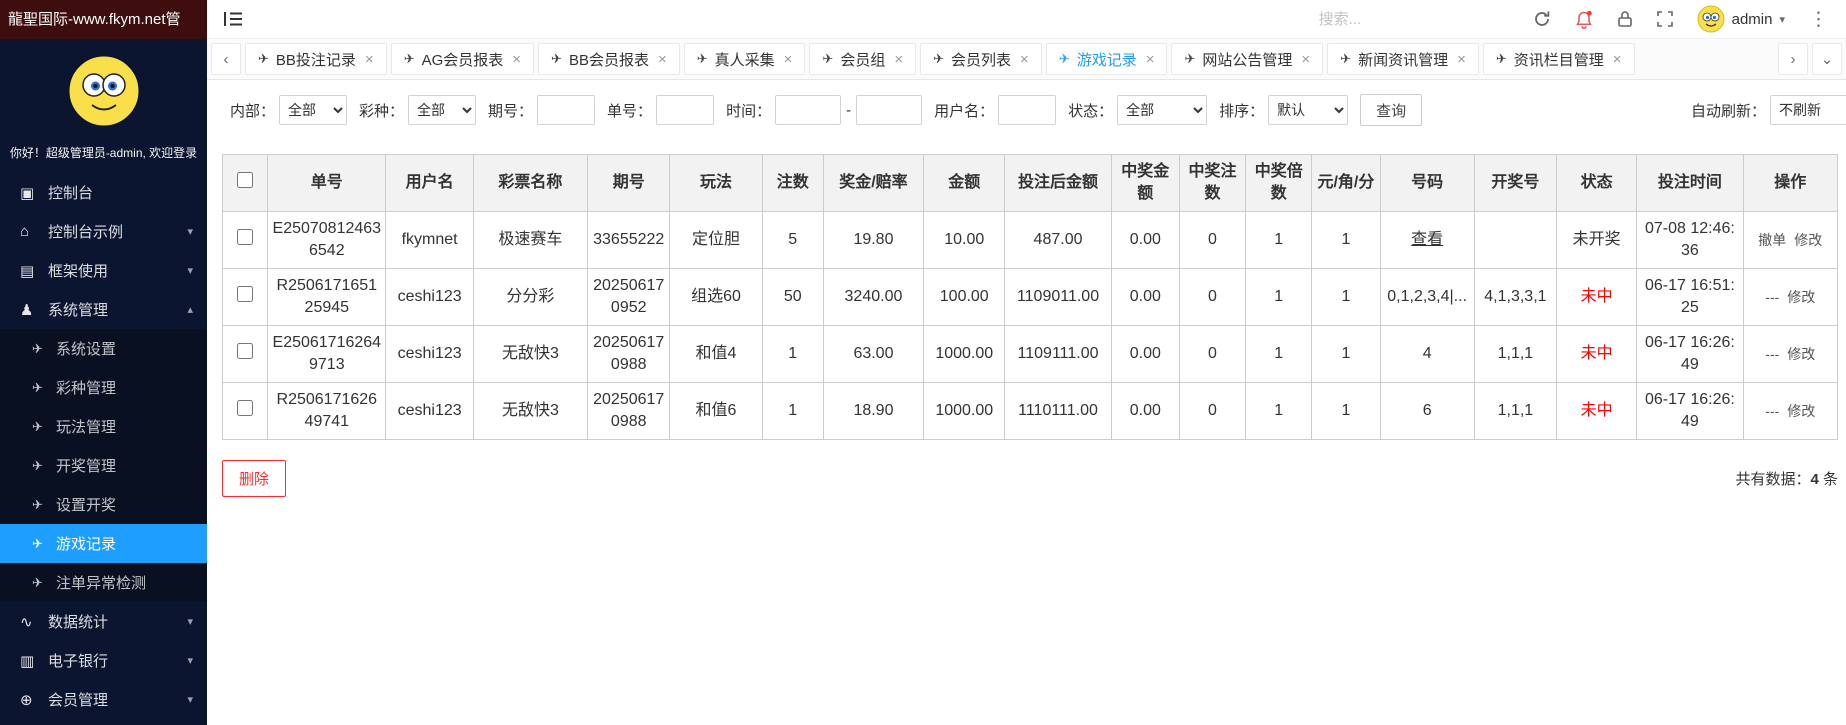 The image size is (1846, 725). What do you see at coordinates (190, 310) in the screenshot?
I see `chevron-up-icon: ▴` at bounding box center [190, 310].